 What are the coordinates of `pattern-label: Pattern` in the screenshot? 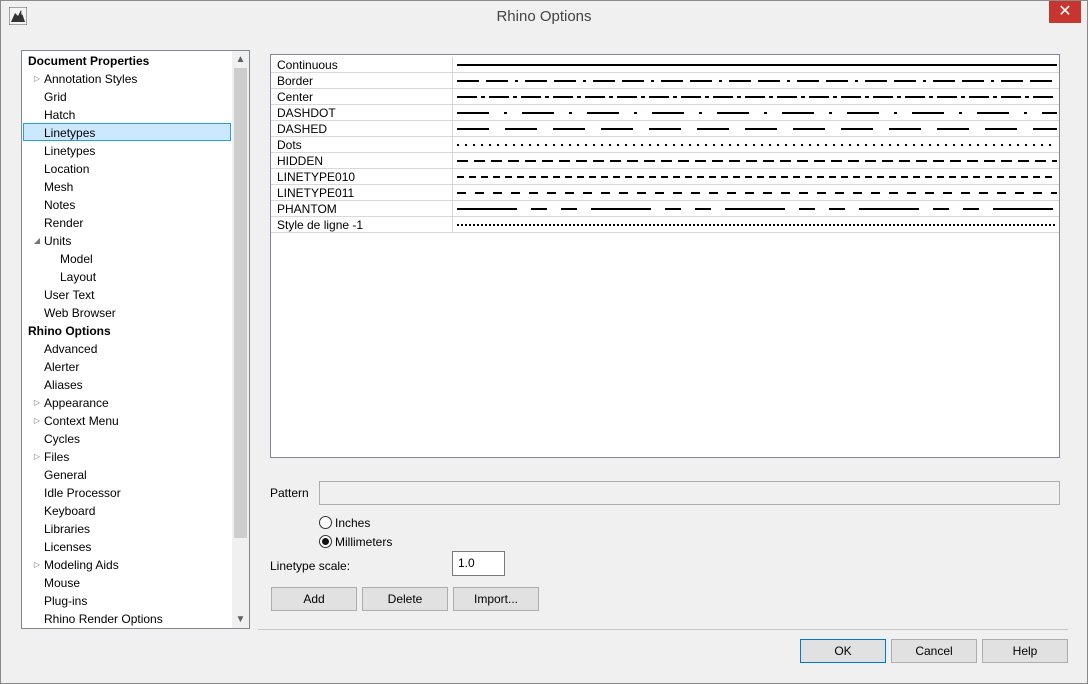 It's located at (289, 493).